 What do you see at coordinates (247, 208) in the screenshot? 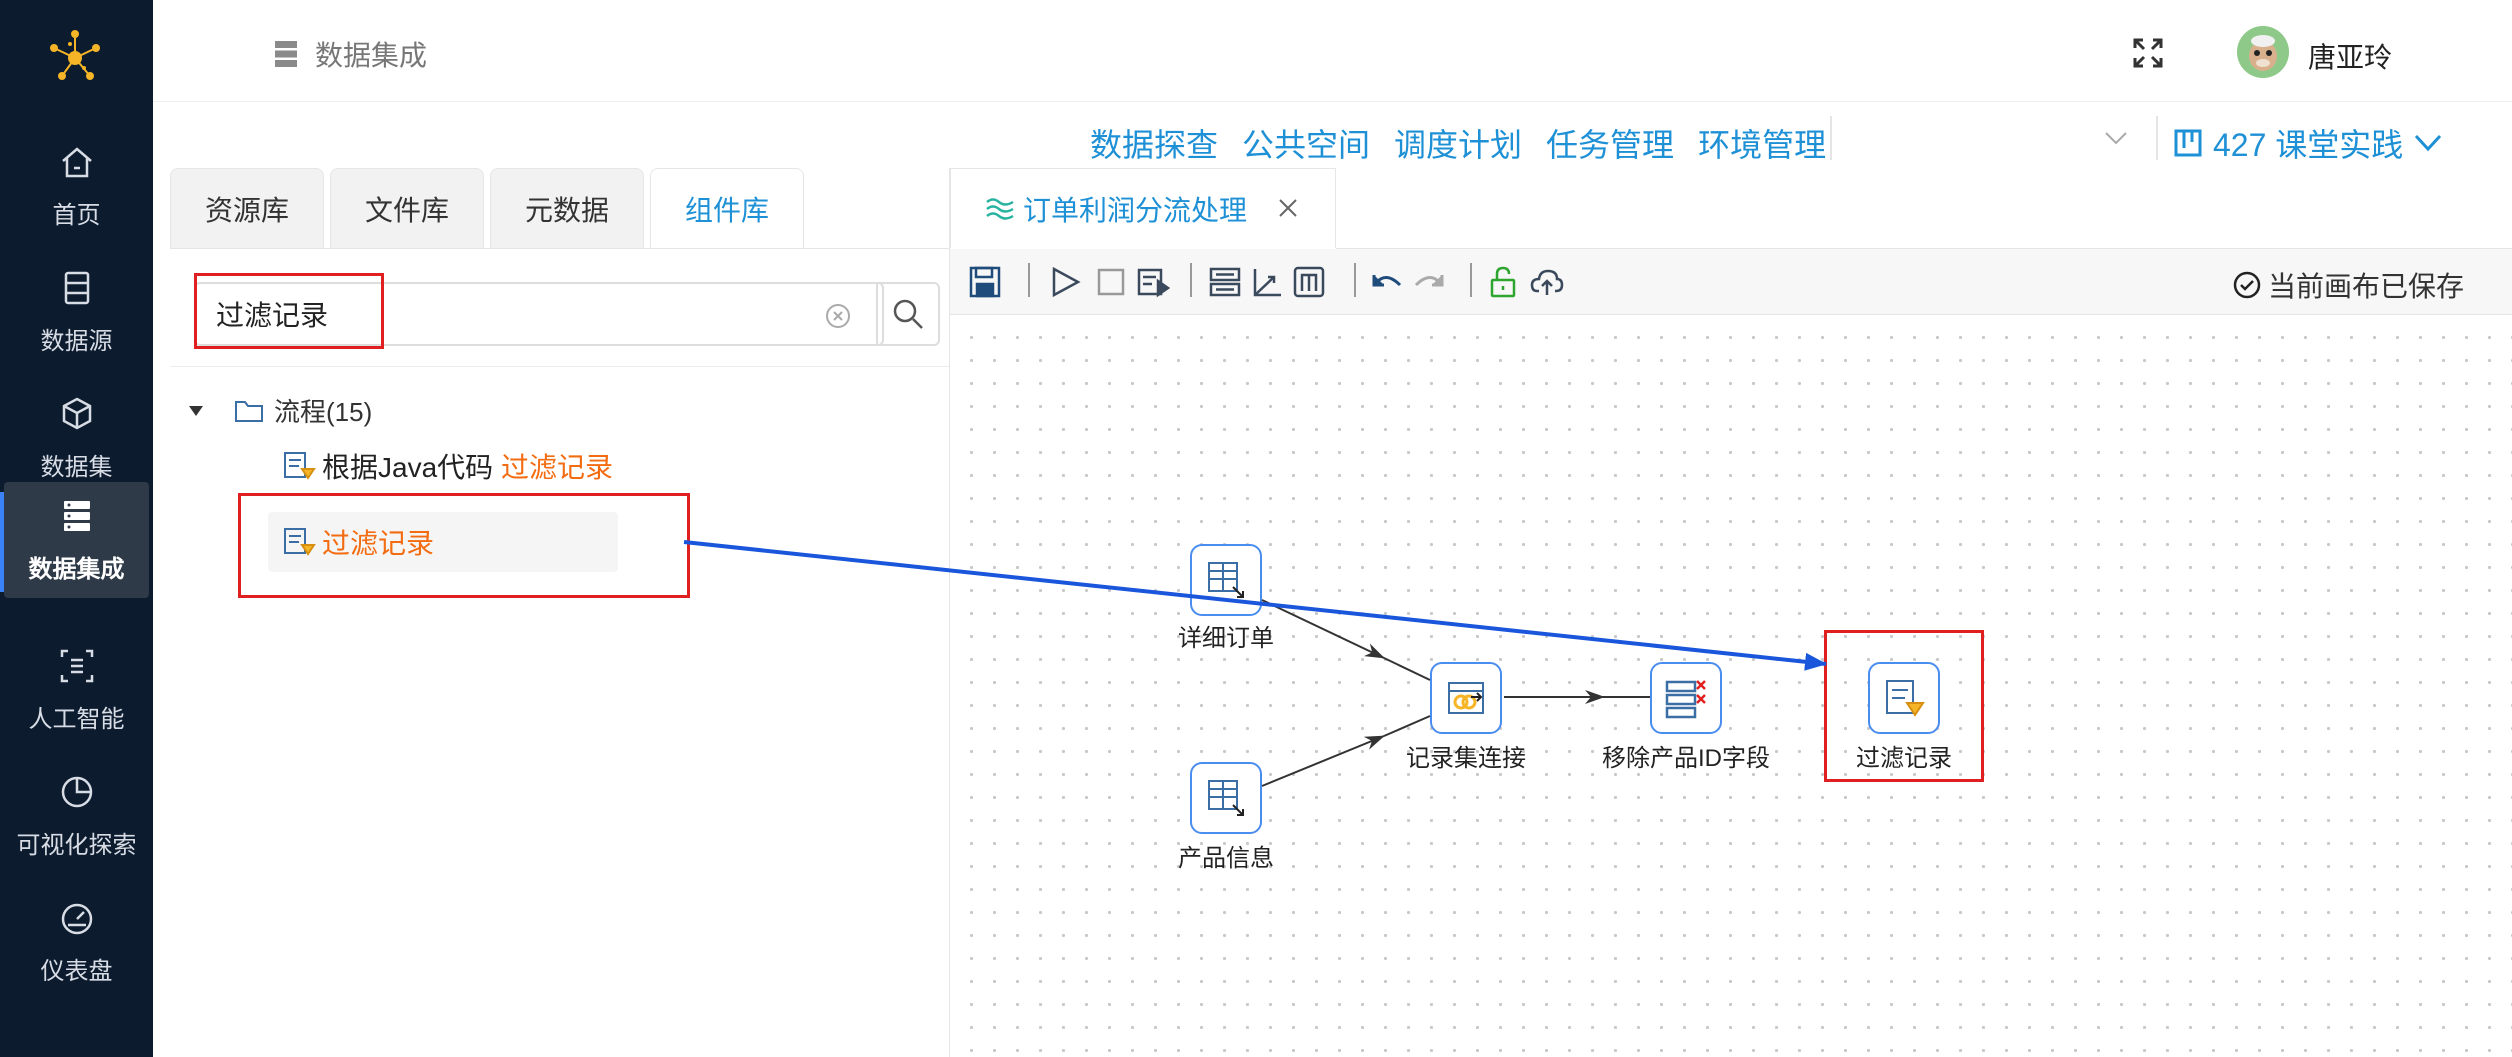
I see `tab-resource-library: 资源库` at bounding box center [247, 208].